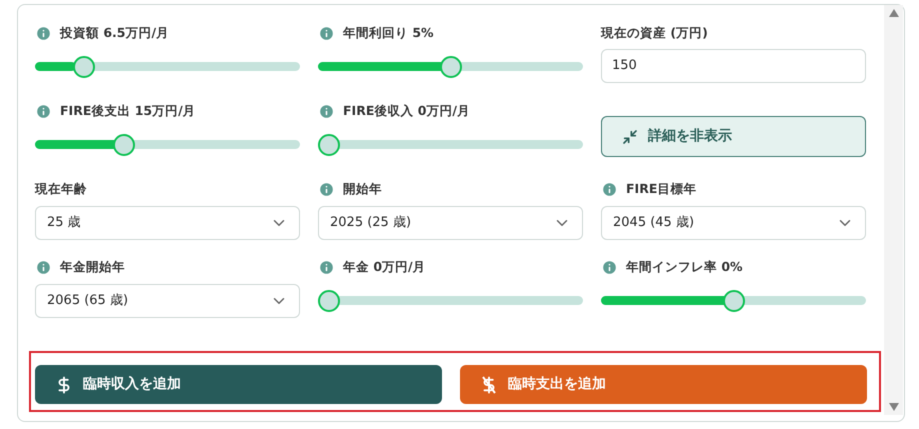  Describe the element at coordinates (450, 223) in the screenshot. I see `select-field: 2025 (25 歳)` at that location.